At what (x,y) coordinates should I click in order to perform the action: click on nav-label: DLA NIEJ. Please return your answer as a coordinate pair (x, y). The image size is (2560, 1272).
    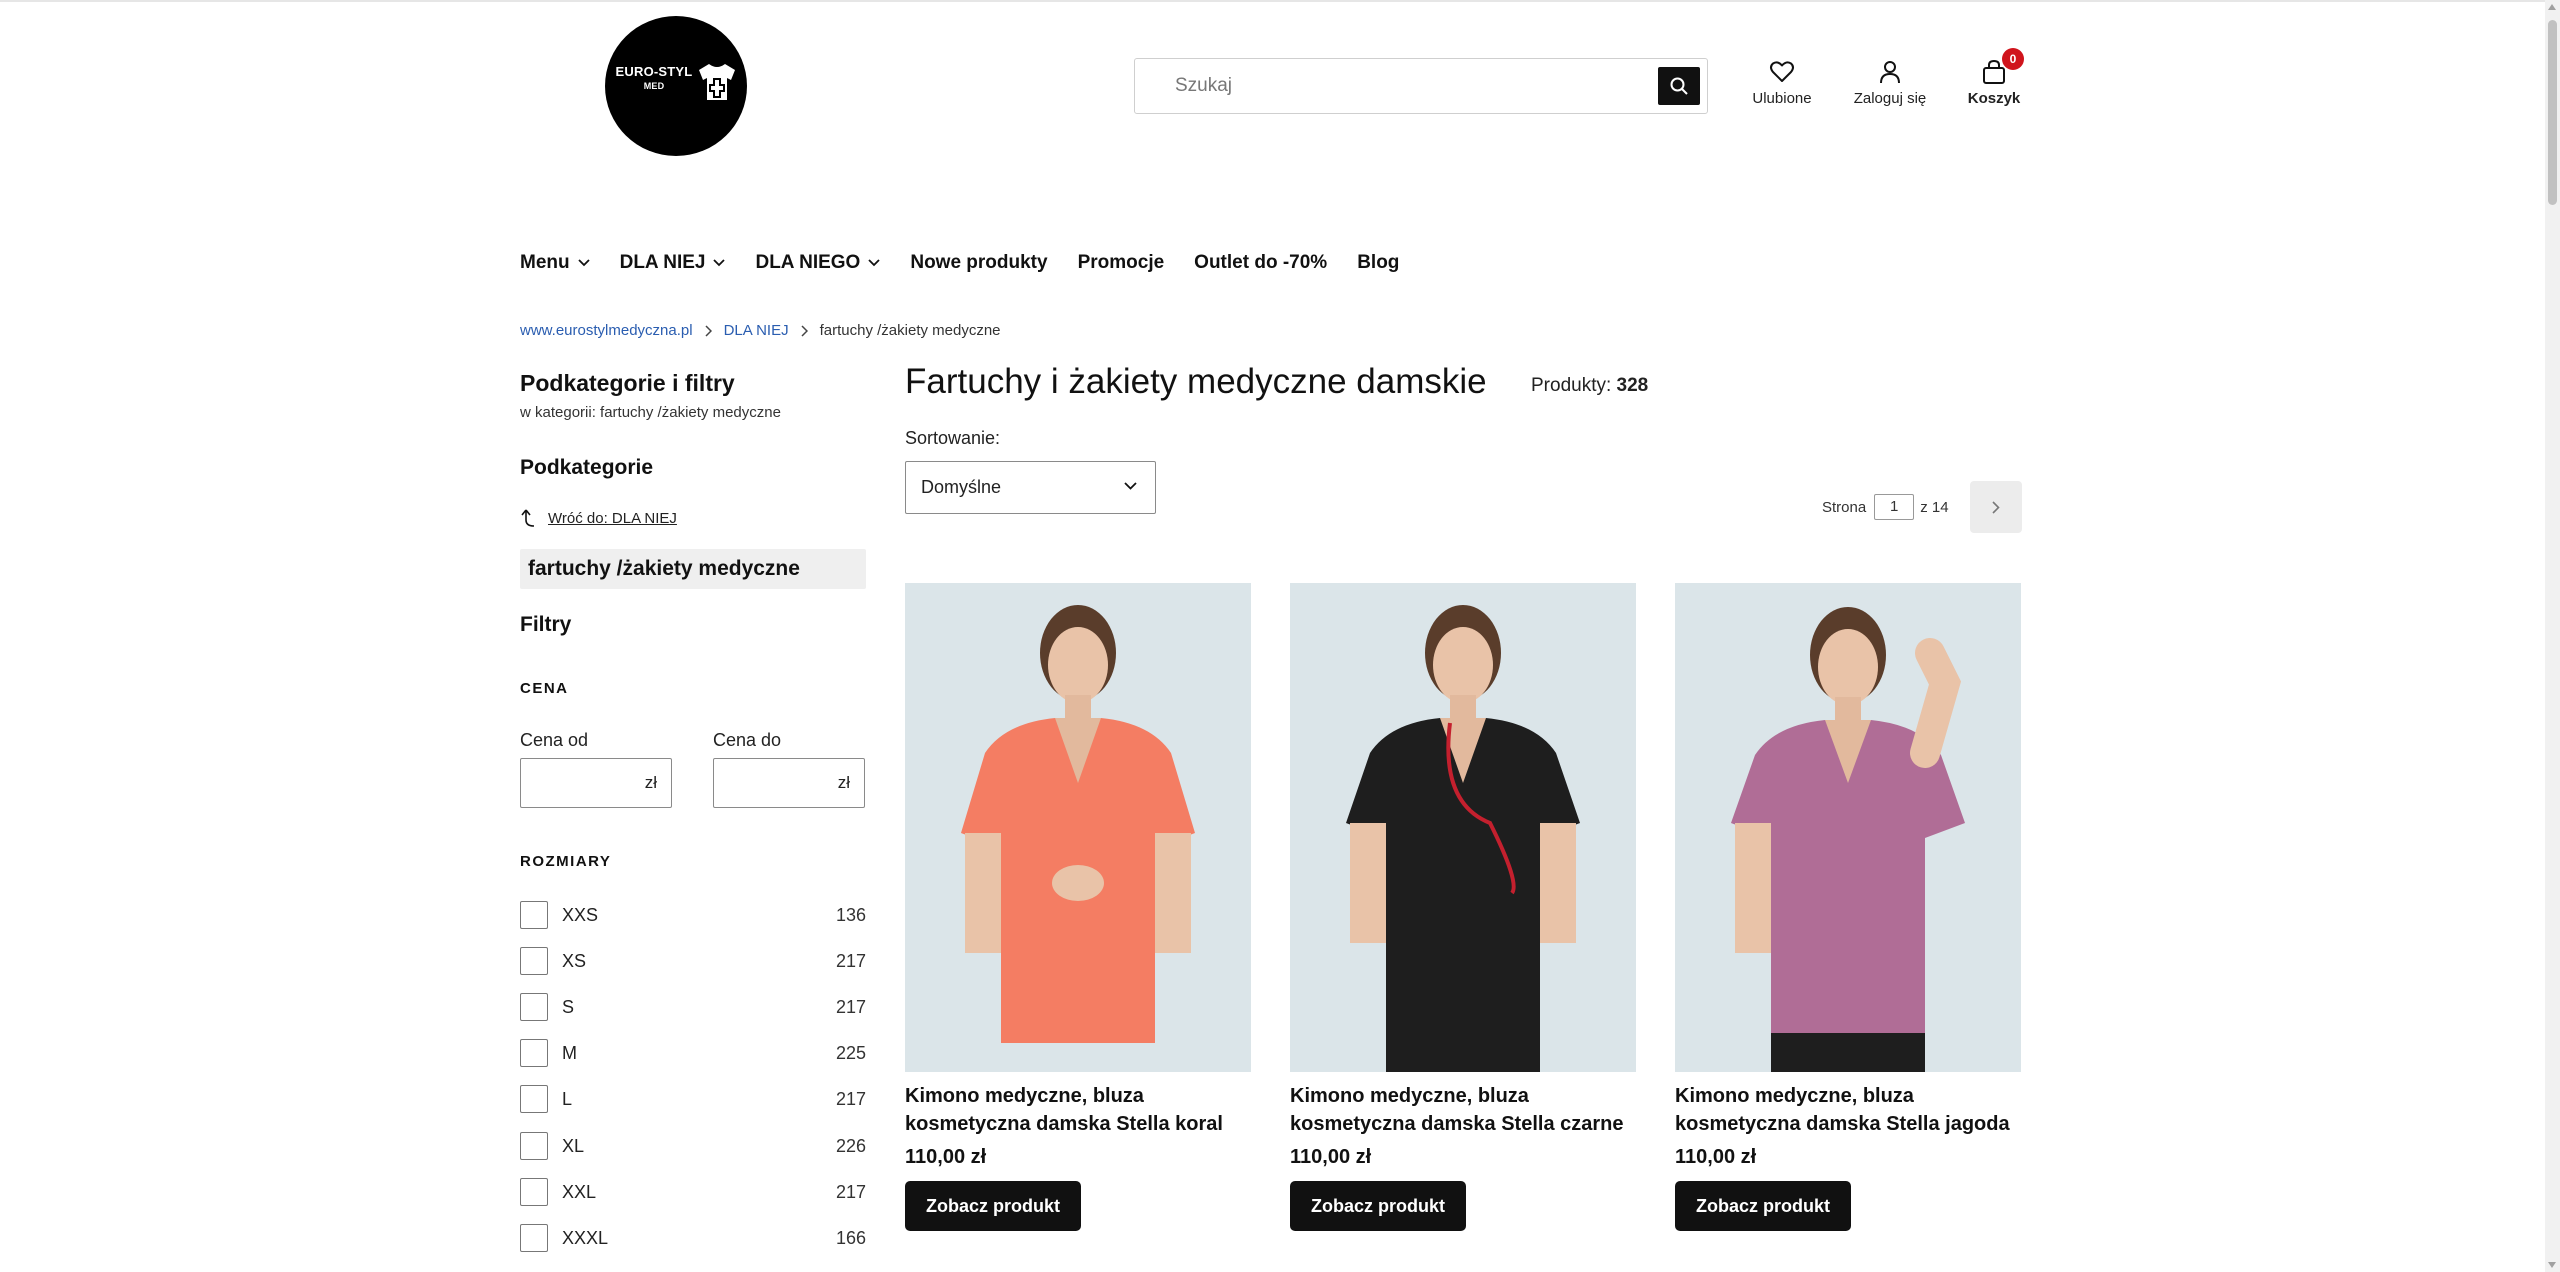
    Looking at the image, I should click on (662, 262).